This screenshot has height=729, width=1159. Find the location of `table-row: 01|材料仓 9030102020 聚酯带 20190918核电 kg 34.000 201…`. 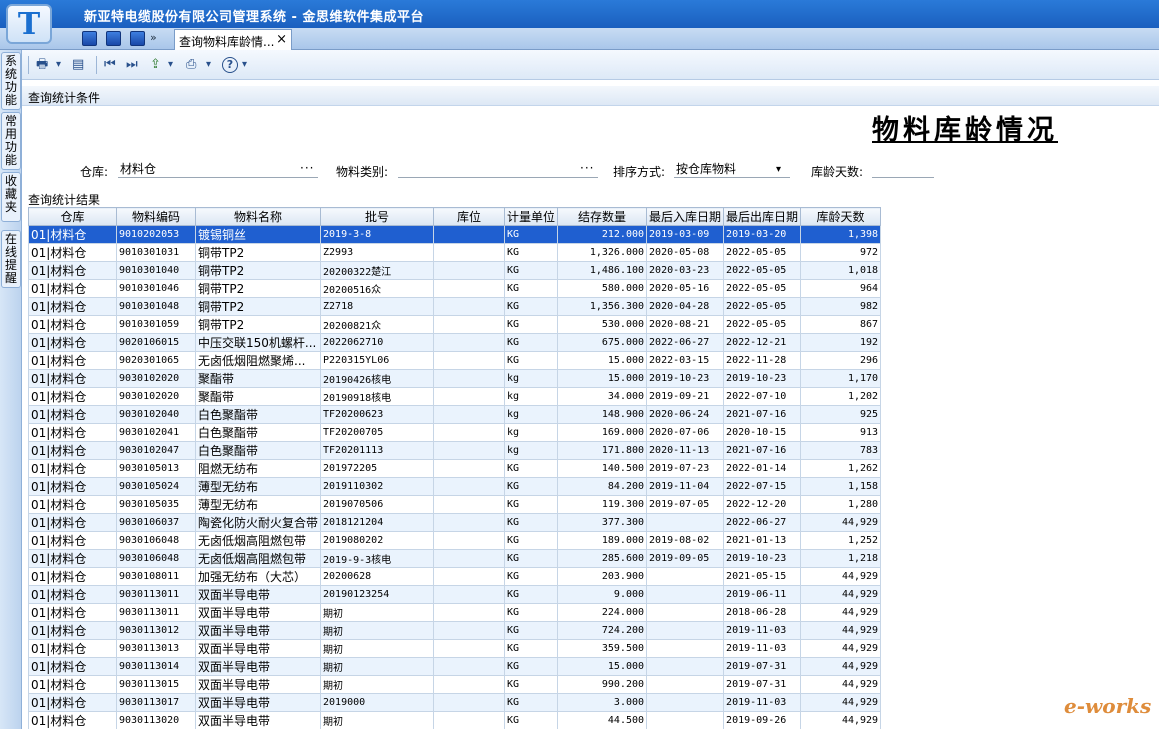

table-row: 01|材料仓 9030102020 聚酯带 20190918核电 kg 34.000 201… is located at coordinates (455, 396).